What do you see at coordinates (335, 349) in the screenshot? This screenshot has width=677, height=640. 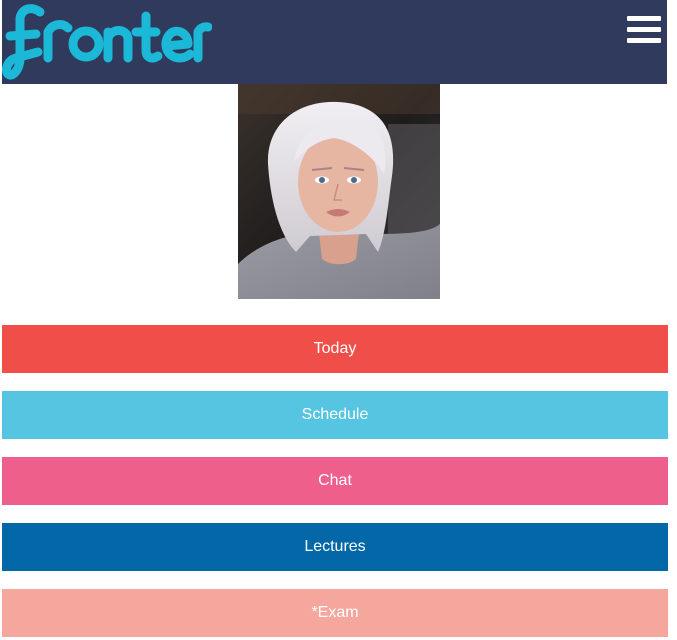 I see `today-button: Today` at bounding box center [335, 349].